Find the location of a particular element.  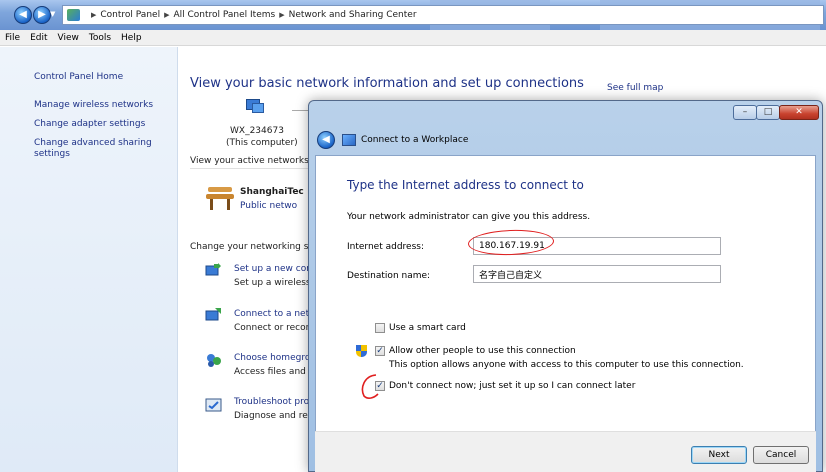

breadcrumb-item: Network and Sharing Center is located at coordinates (353, 15).